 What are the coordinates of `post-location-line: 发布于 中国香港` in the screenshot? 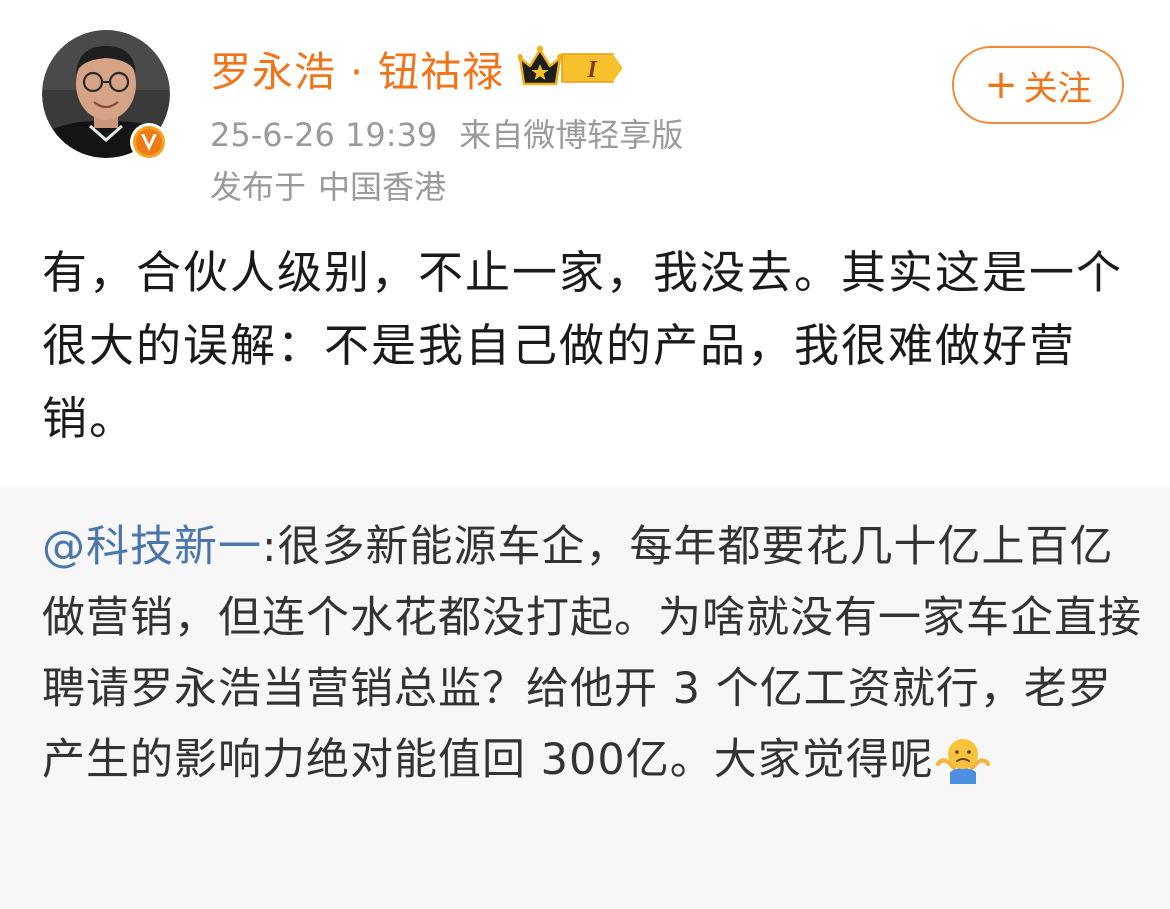 It's located at (328, 185).